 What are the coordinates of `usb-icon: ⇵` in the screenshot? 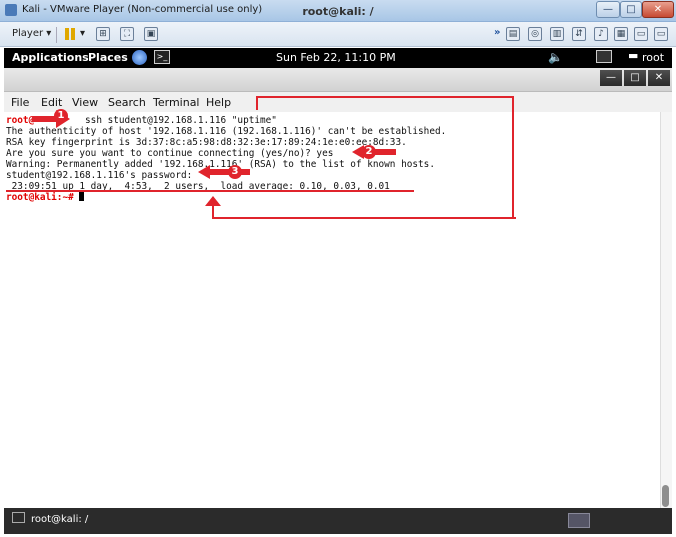 It's located at (579, 34).